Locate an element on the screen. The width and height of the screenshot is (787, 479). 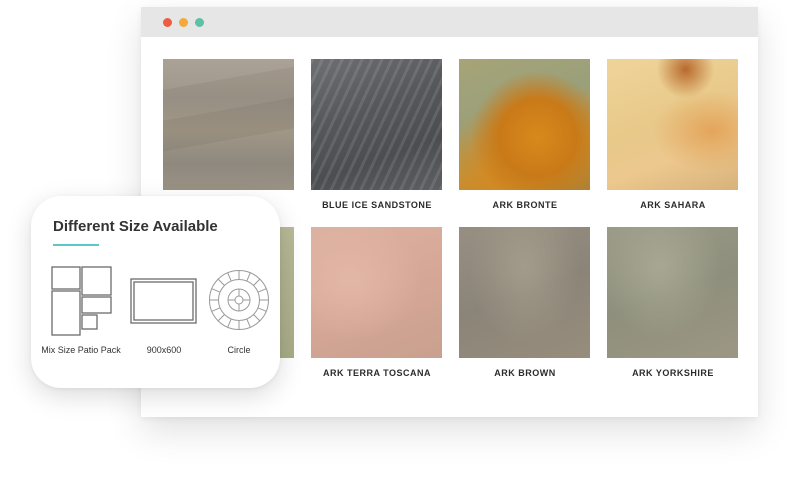
product-tile-ark-terra-toscana-image is located at coordinates (376, 292).